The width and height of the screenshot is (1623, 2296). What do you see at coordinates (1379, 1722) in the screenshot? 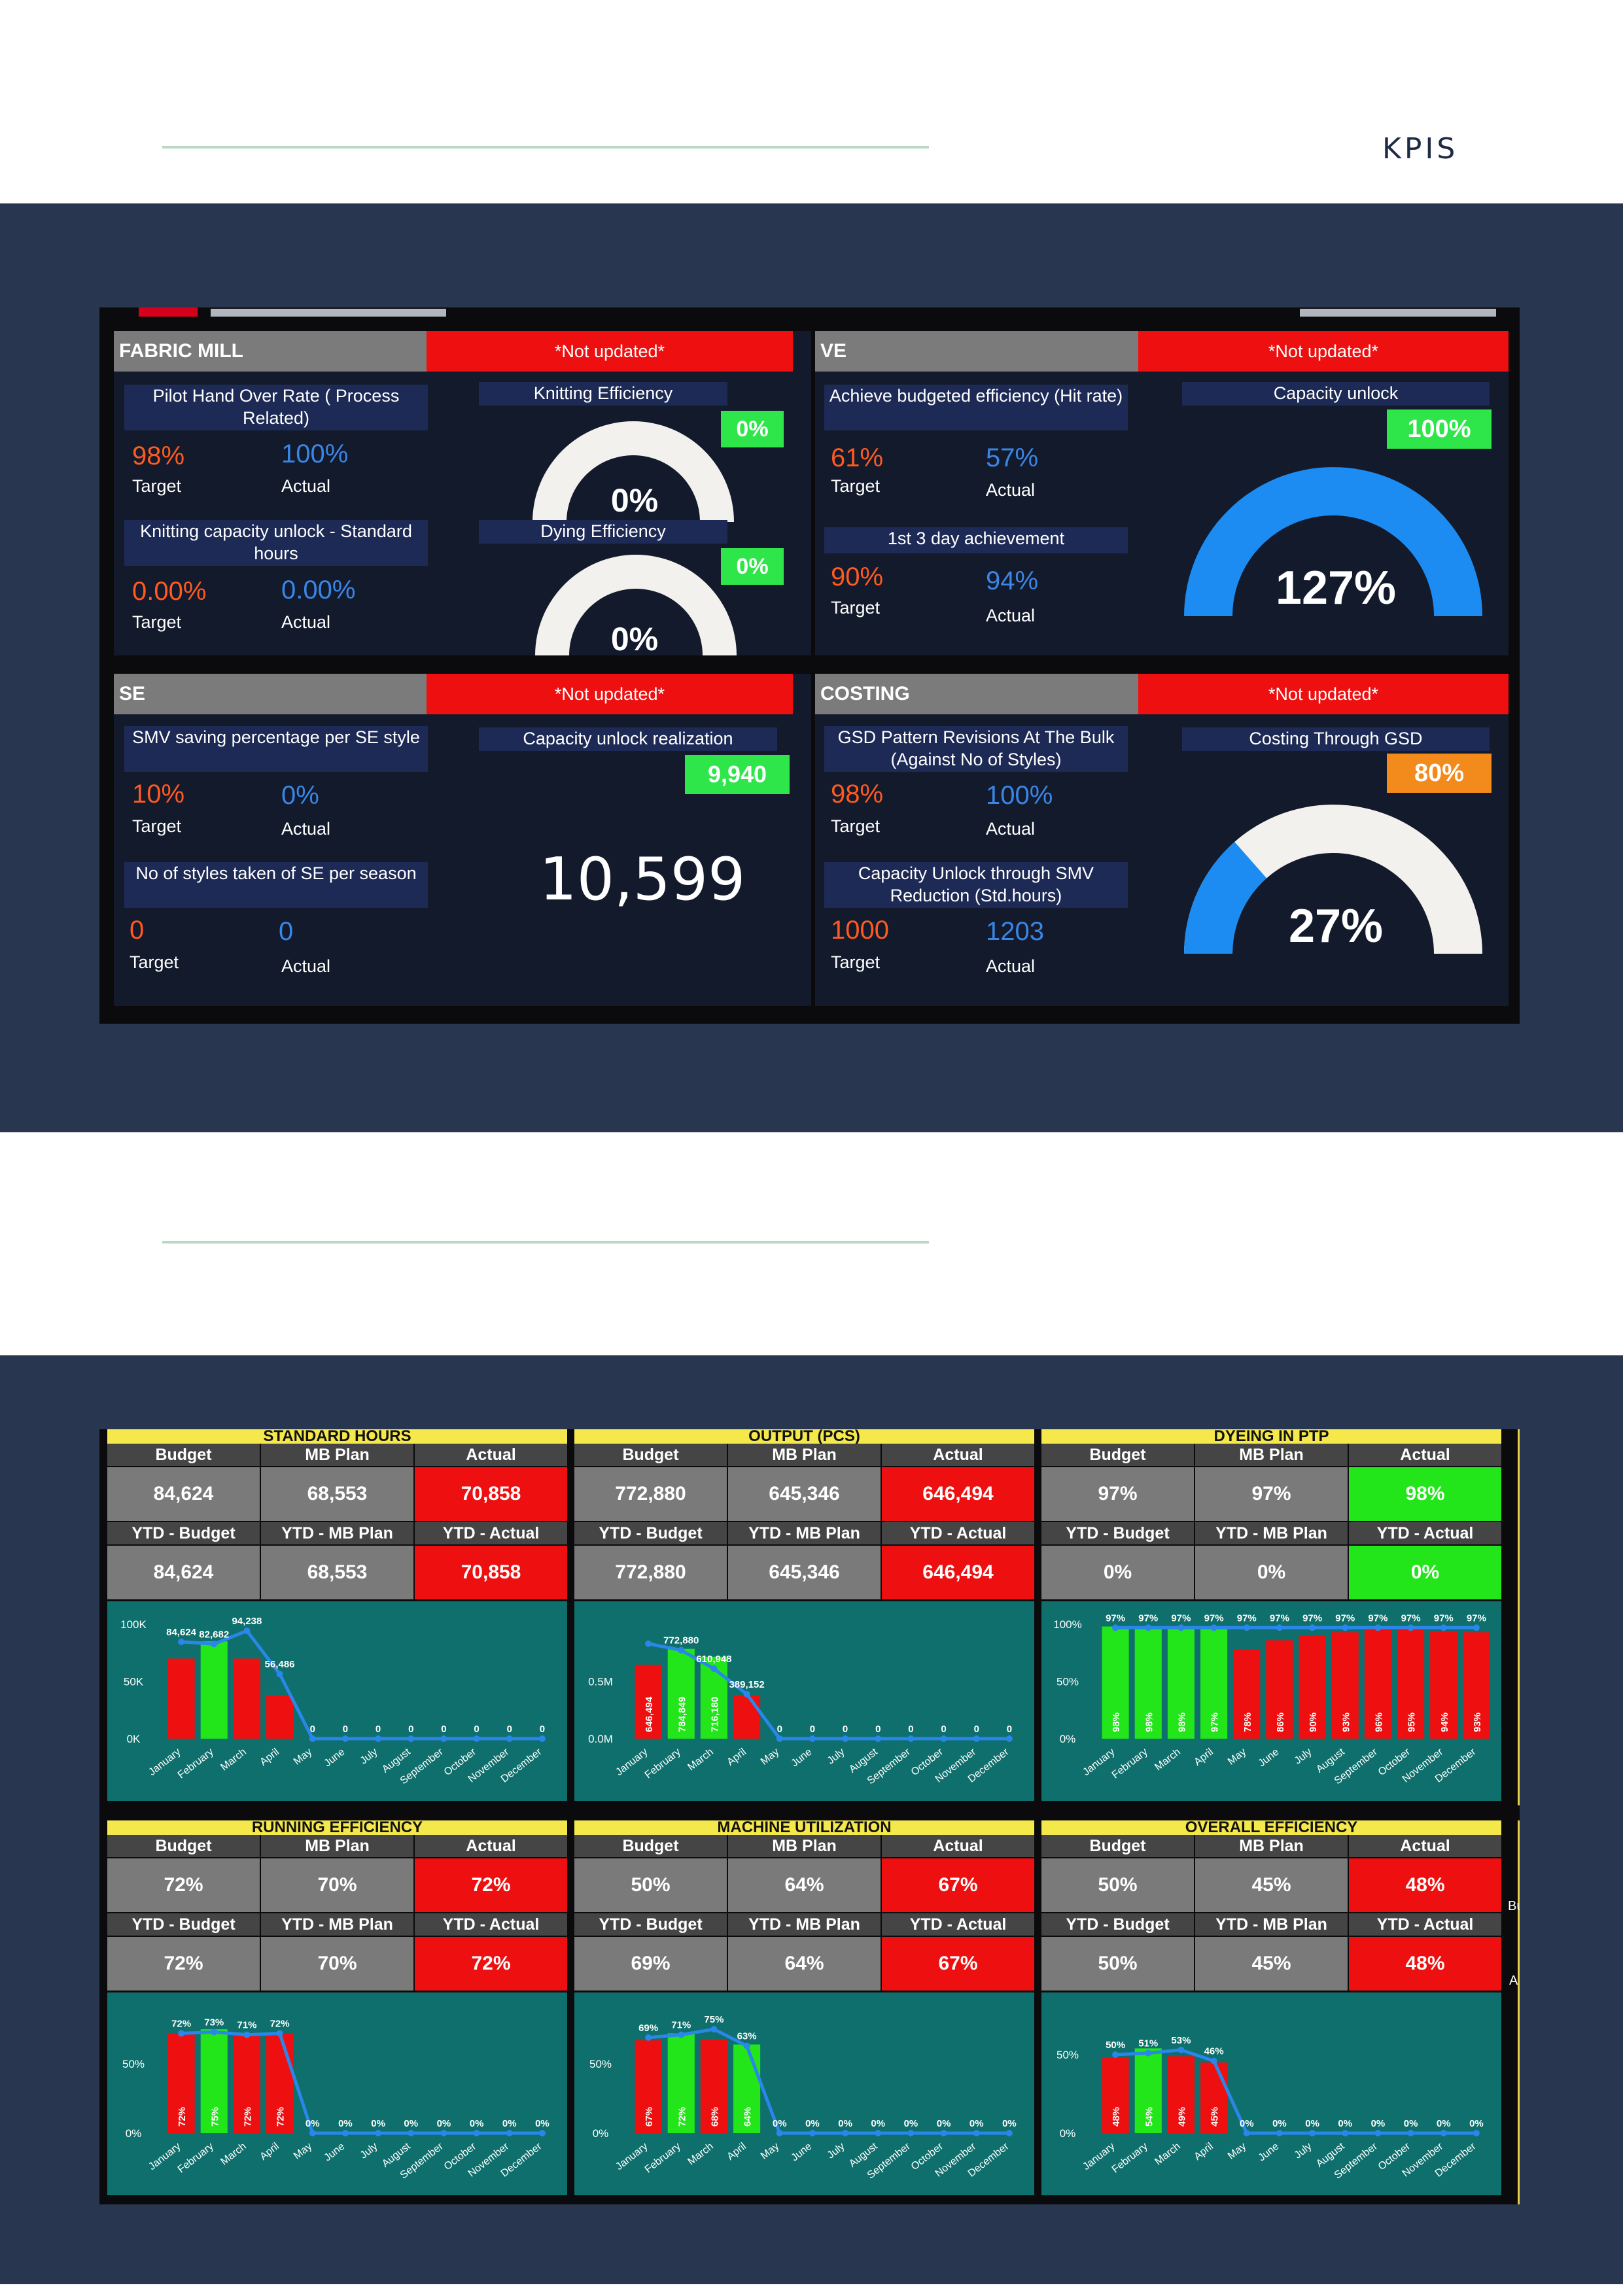
I see `bar-inner-label: 96%` at bounding box center [1379, 1722].